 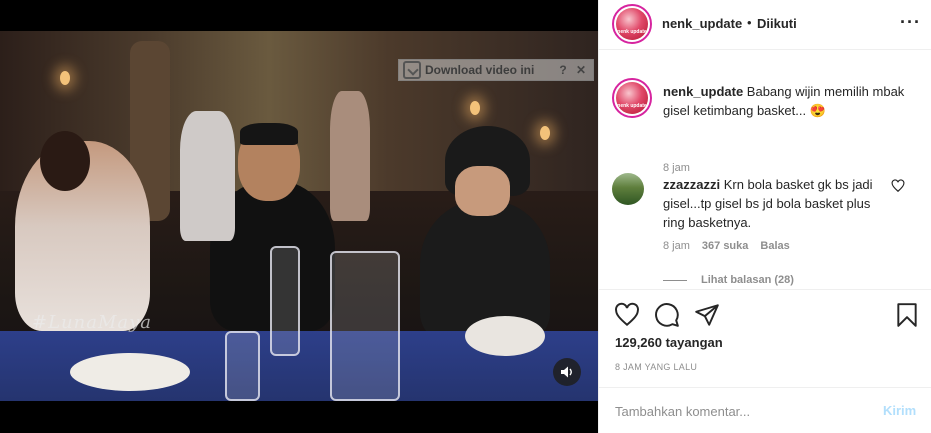 What do you see at coordinates (563, 70) in the screenshot?
I see `help-icon: ?` at bounding box center [563, 70].